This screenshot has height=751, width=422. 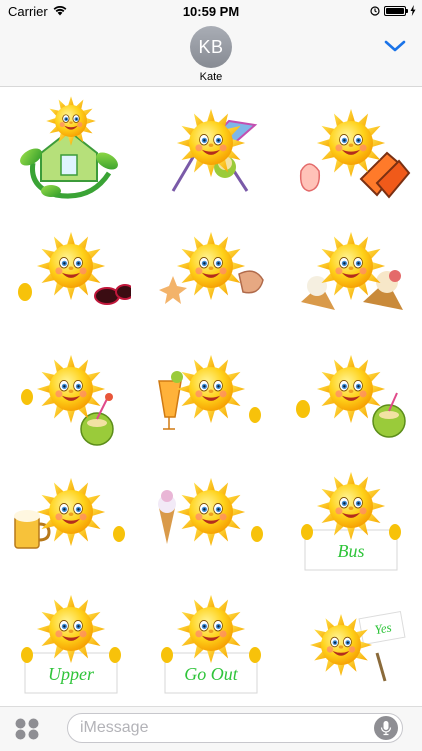 I want to click on battery-icon, so click(x=396, y=11).